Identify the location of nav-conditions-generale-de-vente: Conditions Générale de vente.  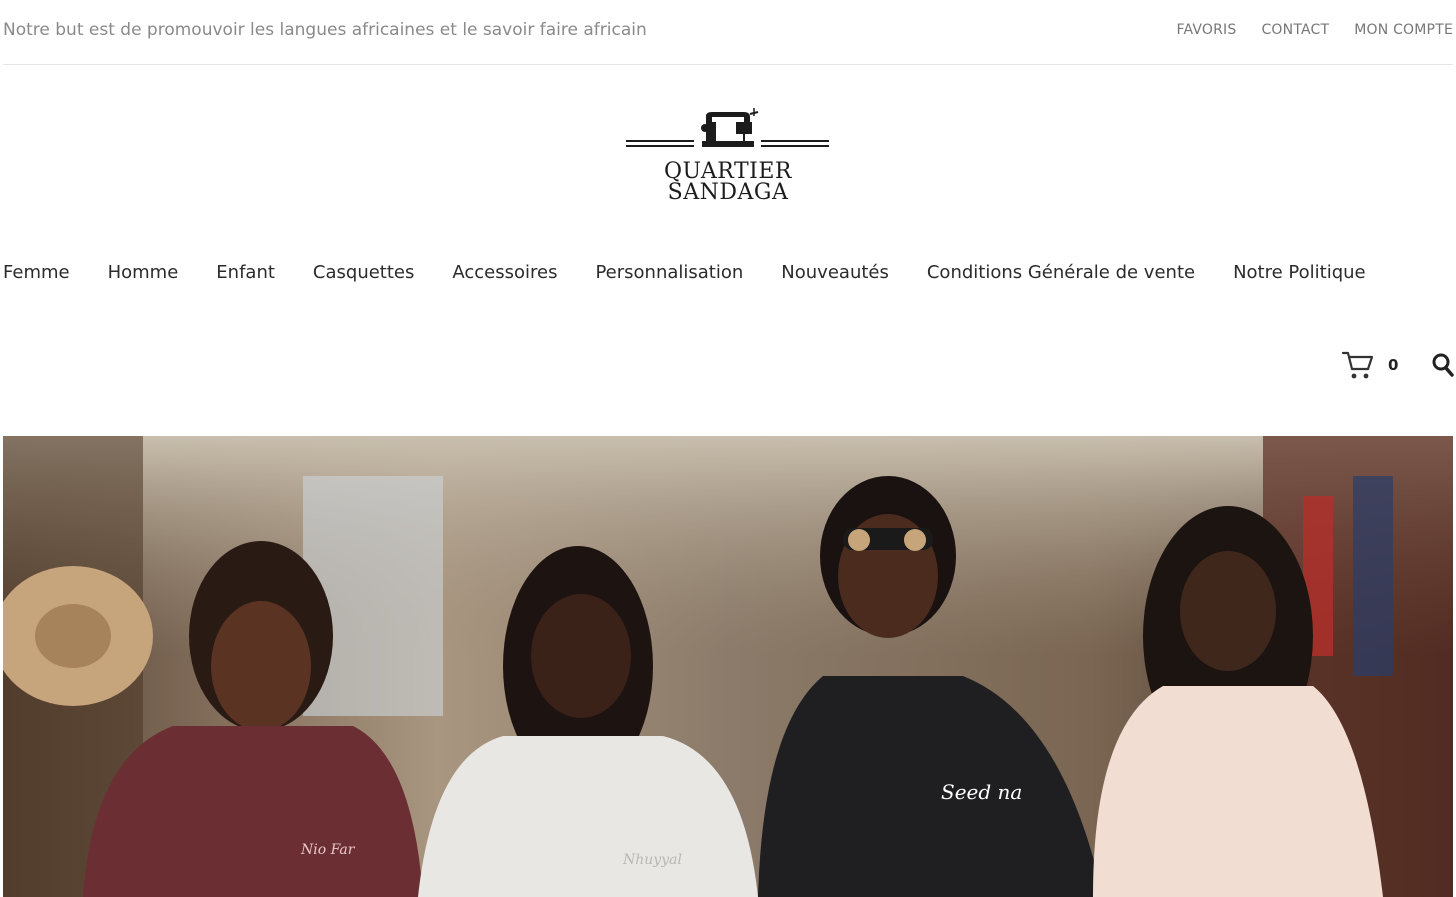
(1061, 272).